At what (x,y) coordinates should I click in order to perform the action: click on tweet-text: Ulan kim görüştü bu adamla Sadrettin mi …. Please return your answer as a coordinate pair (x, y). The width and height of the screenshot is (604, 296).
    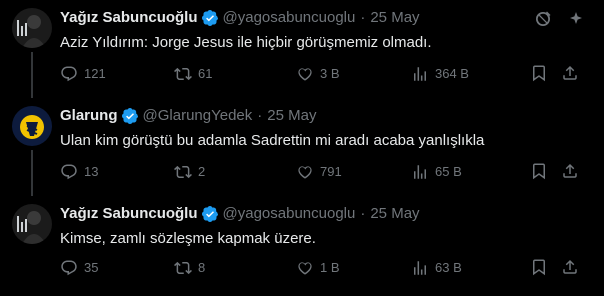
    Looking at the image, I should click on (272, 140).